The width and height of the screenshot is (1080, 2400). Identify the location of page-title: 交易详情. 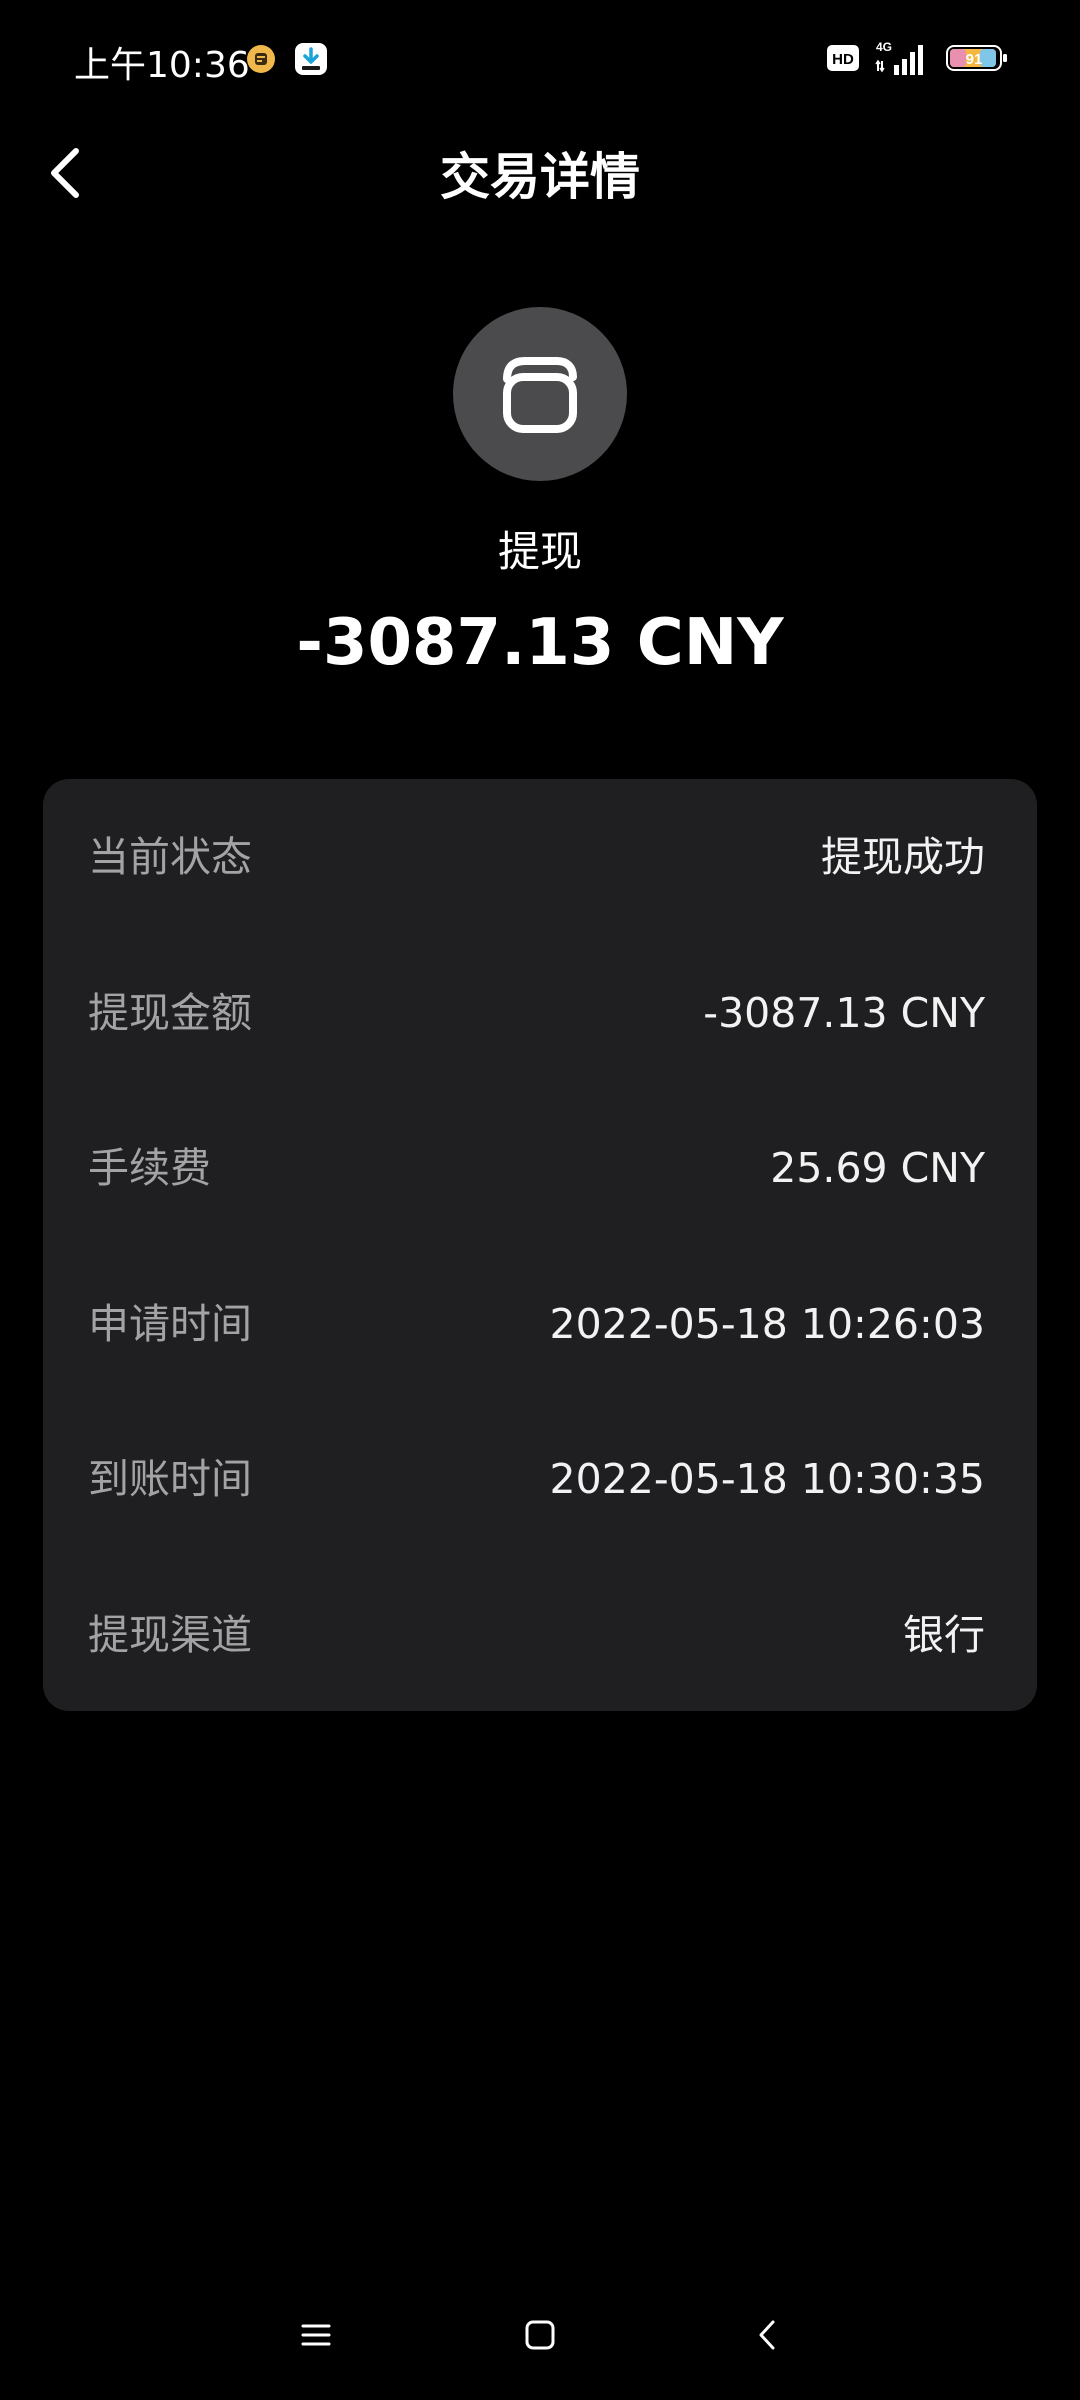
(540, 177).